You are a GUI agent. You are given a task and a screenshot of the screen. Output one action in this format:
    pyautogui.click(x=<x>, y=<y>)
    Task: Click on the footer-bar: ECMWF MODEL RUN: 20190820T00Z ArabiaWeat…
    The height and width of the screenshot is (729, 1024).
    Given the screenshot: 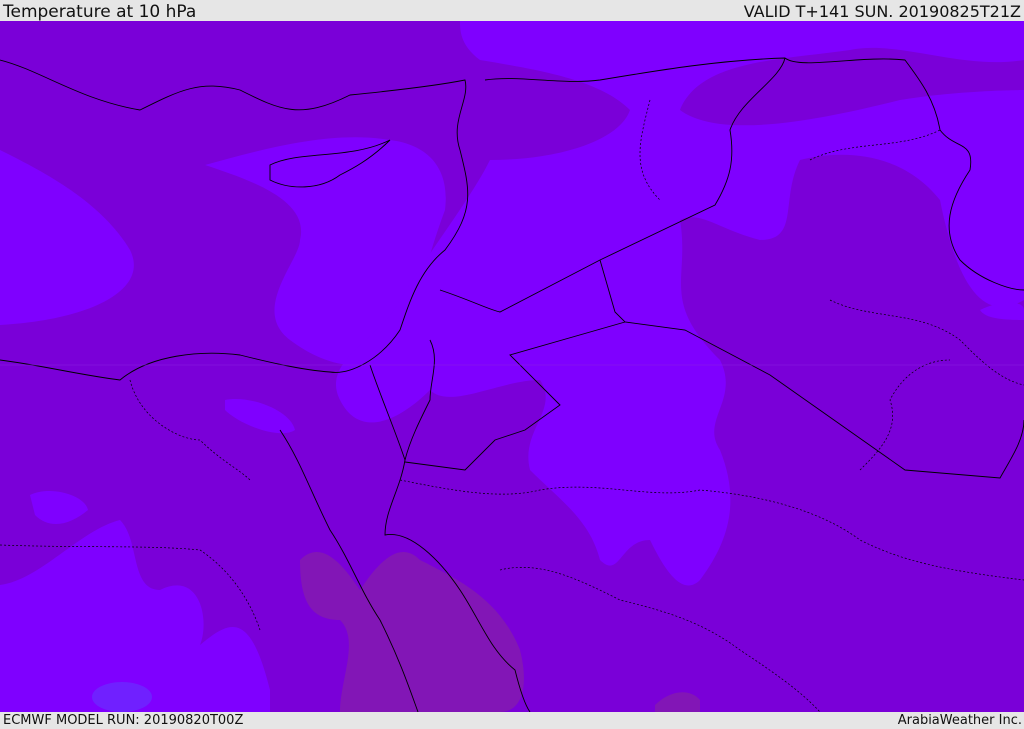 What is the action you would take?
    pyautogui.click(x=512, y=720)
    